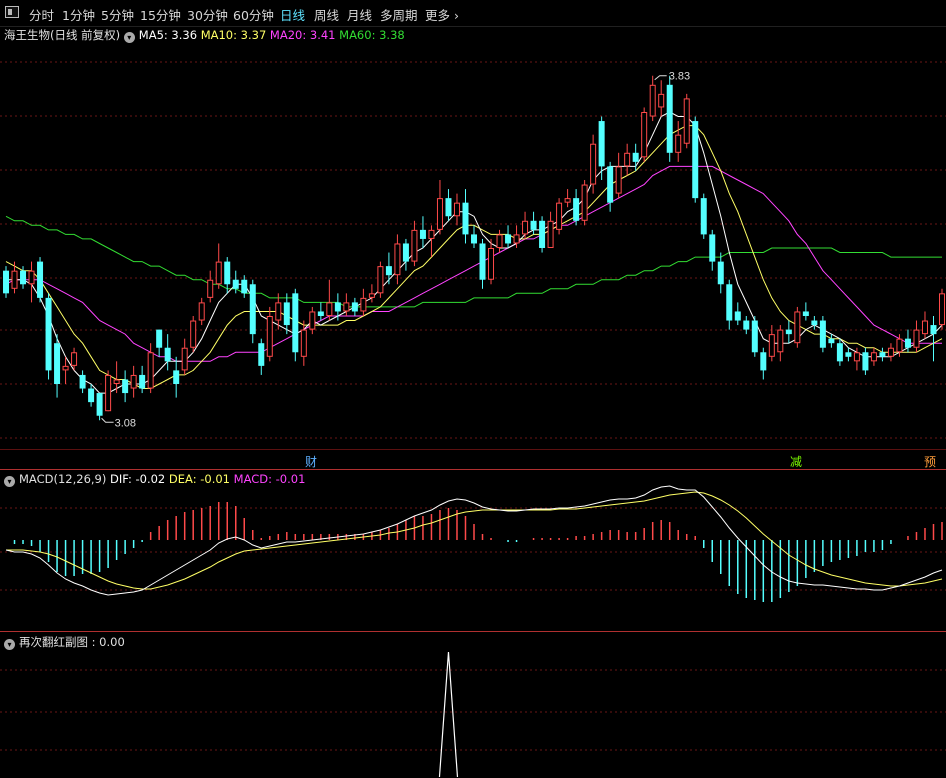  I want to click on dif-label: DIF: -0.02, so click(138, 479).